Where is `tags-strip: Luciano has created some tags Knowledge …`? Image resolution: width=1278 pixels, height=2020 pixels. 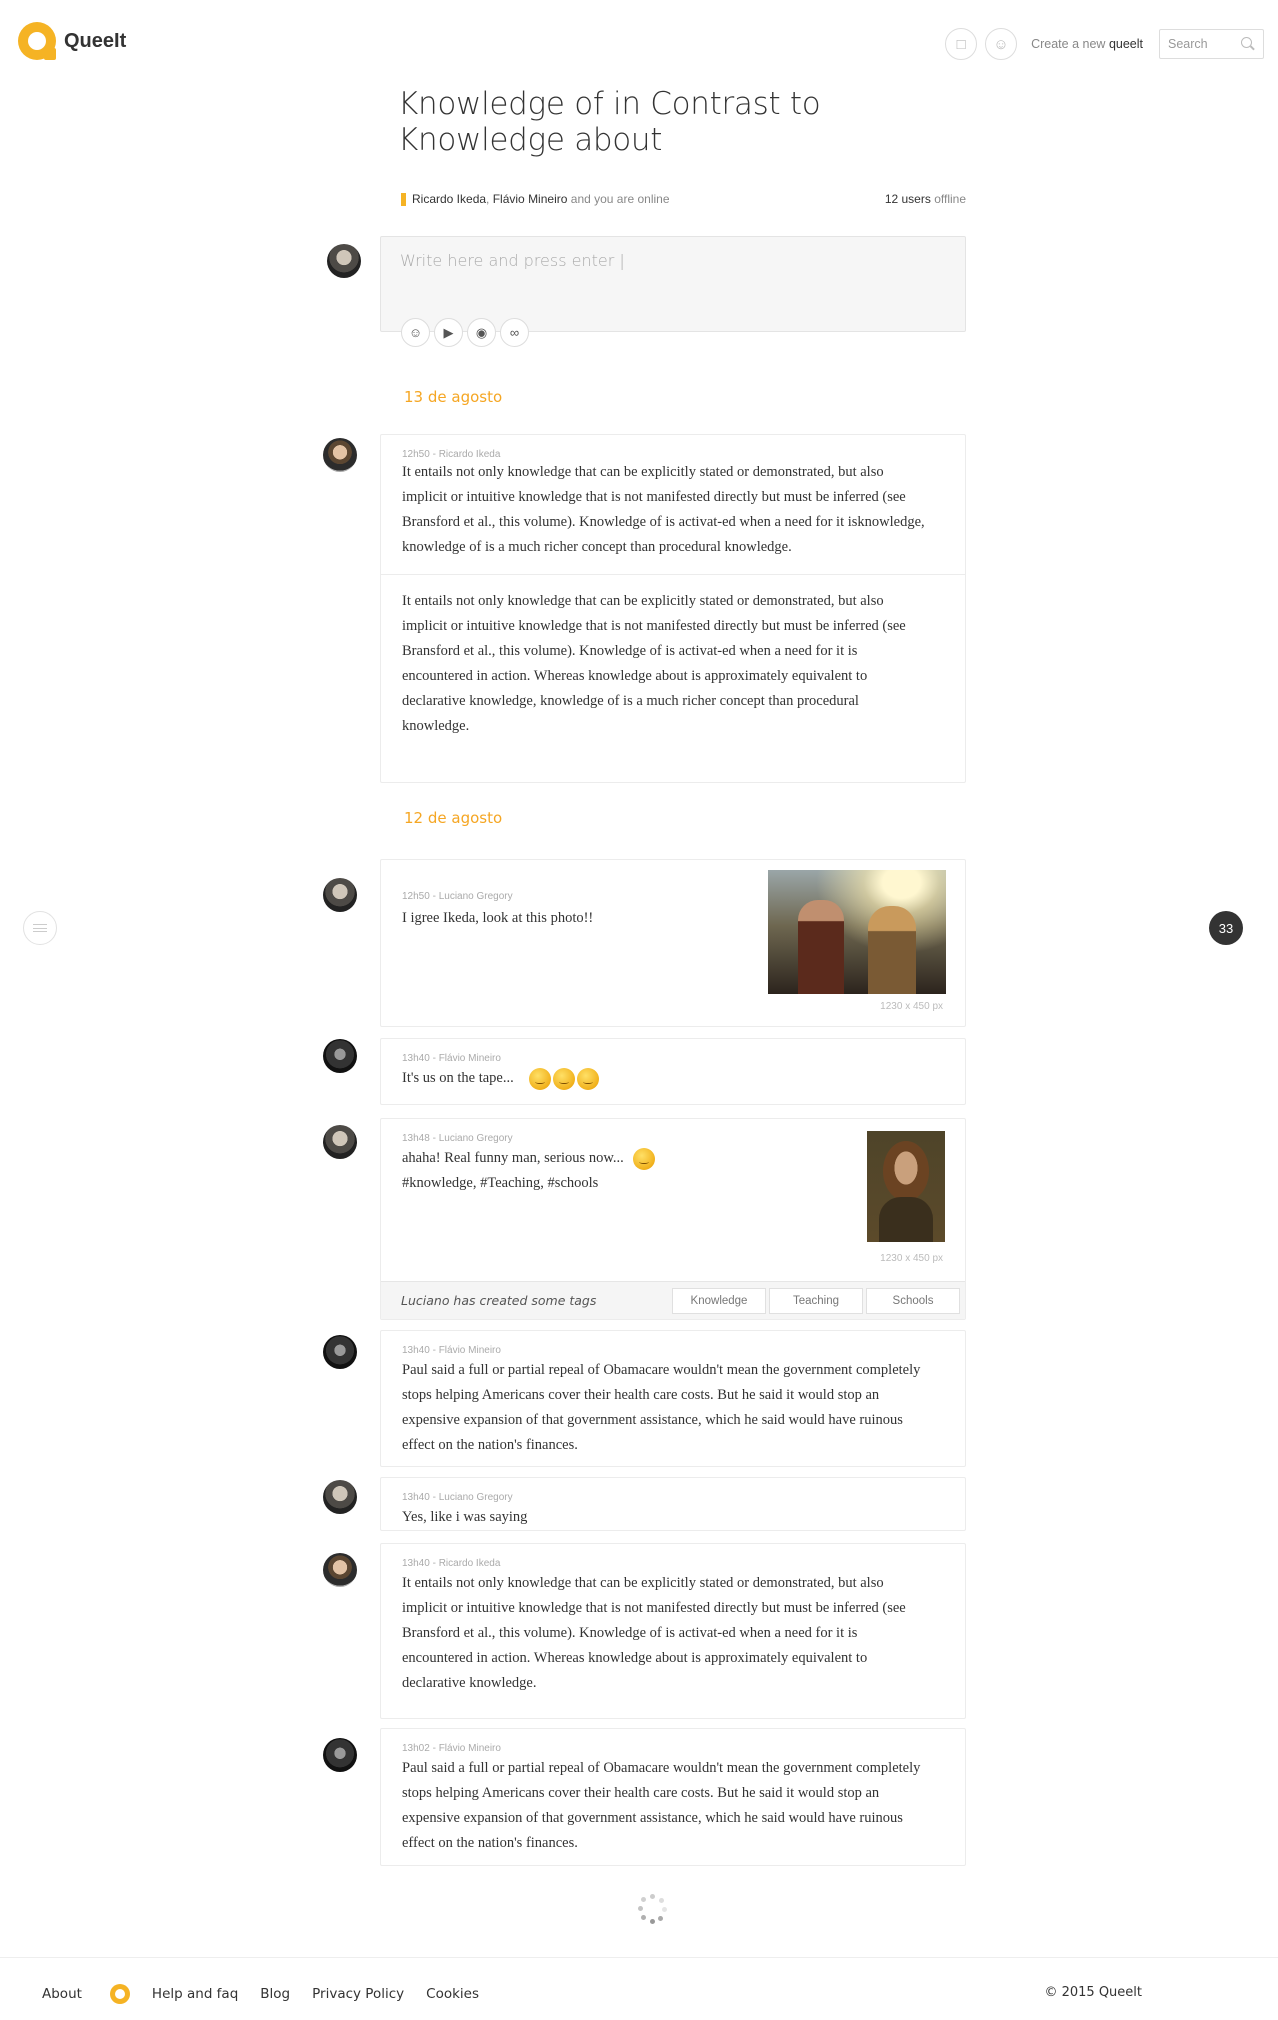
tags-strip: Luciano has created some tags Knowledge … is located at coordinates (673, 1300).